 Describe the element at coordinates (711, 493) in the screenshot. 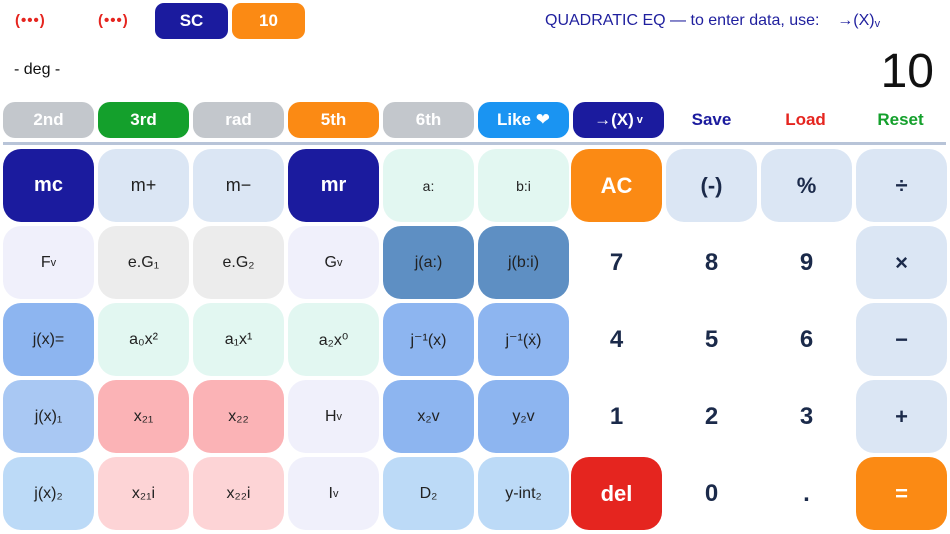

I see `digit-0-key: 0` at that location.